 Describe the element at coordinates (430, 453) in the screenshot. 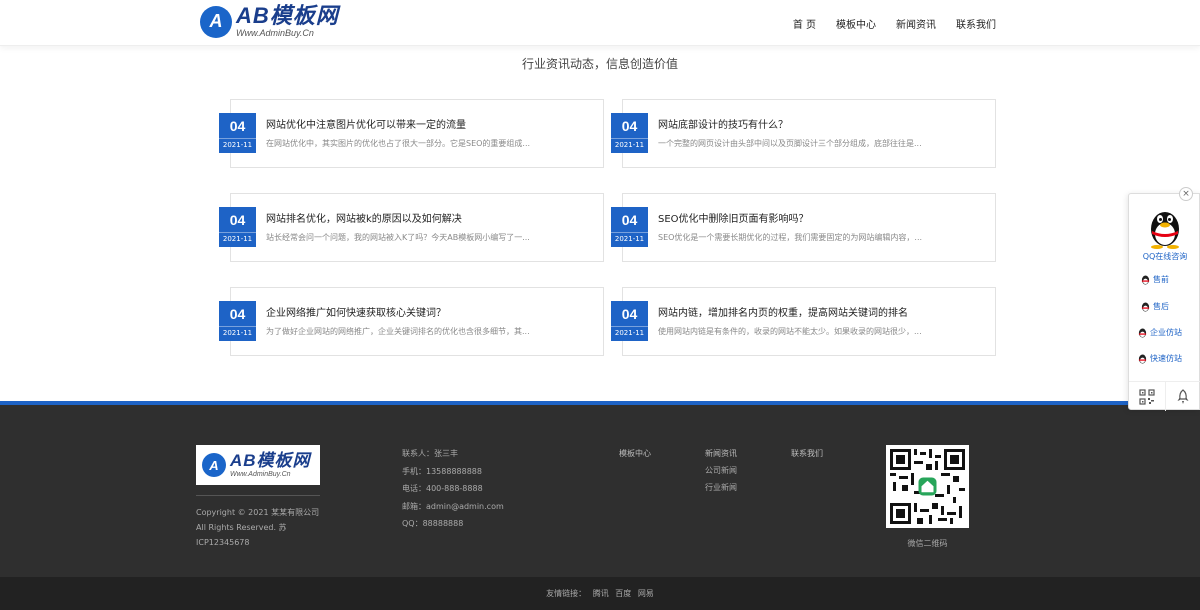

I see `contact-person: 联系人：张三丰` at that location.